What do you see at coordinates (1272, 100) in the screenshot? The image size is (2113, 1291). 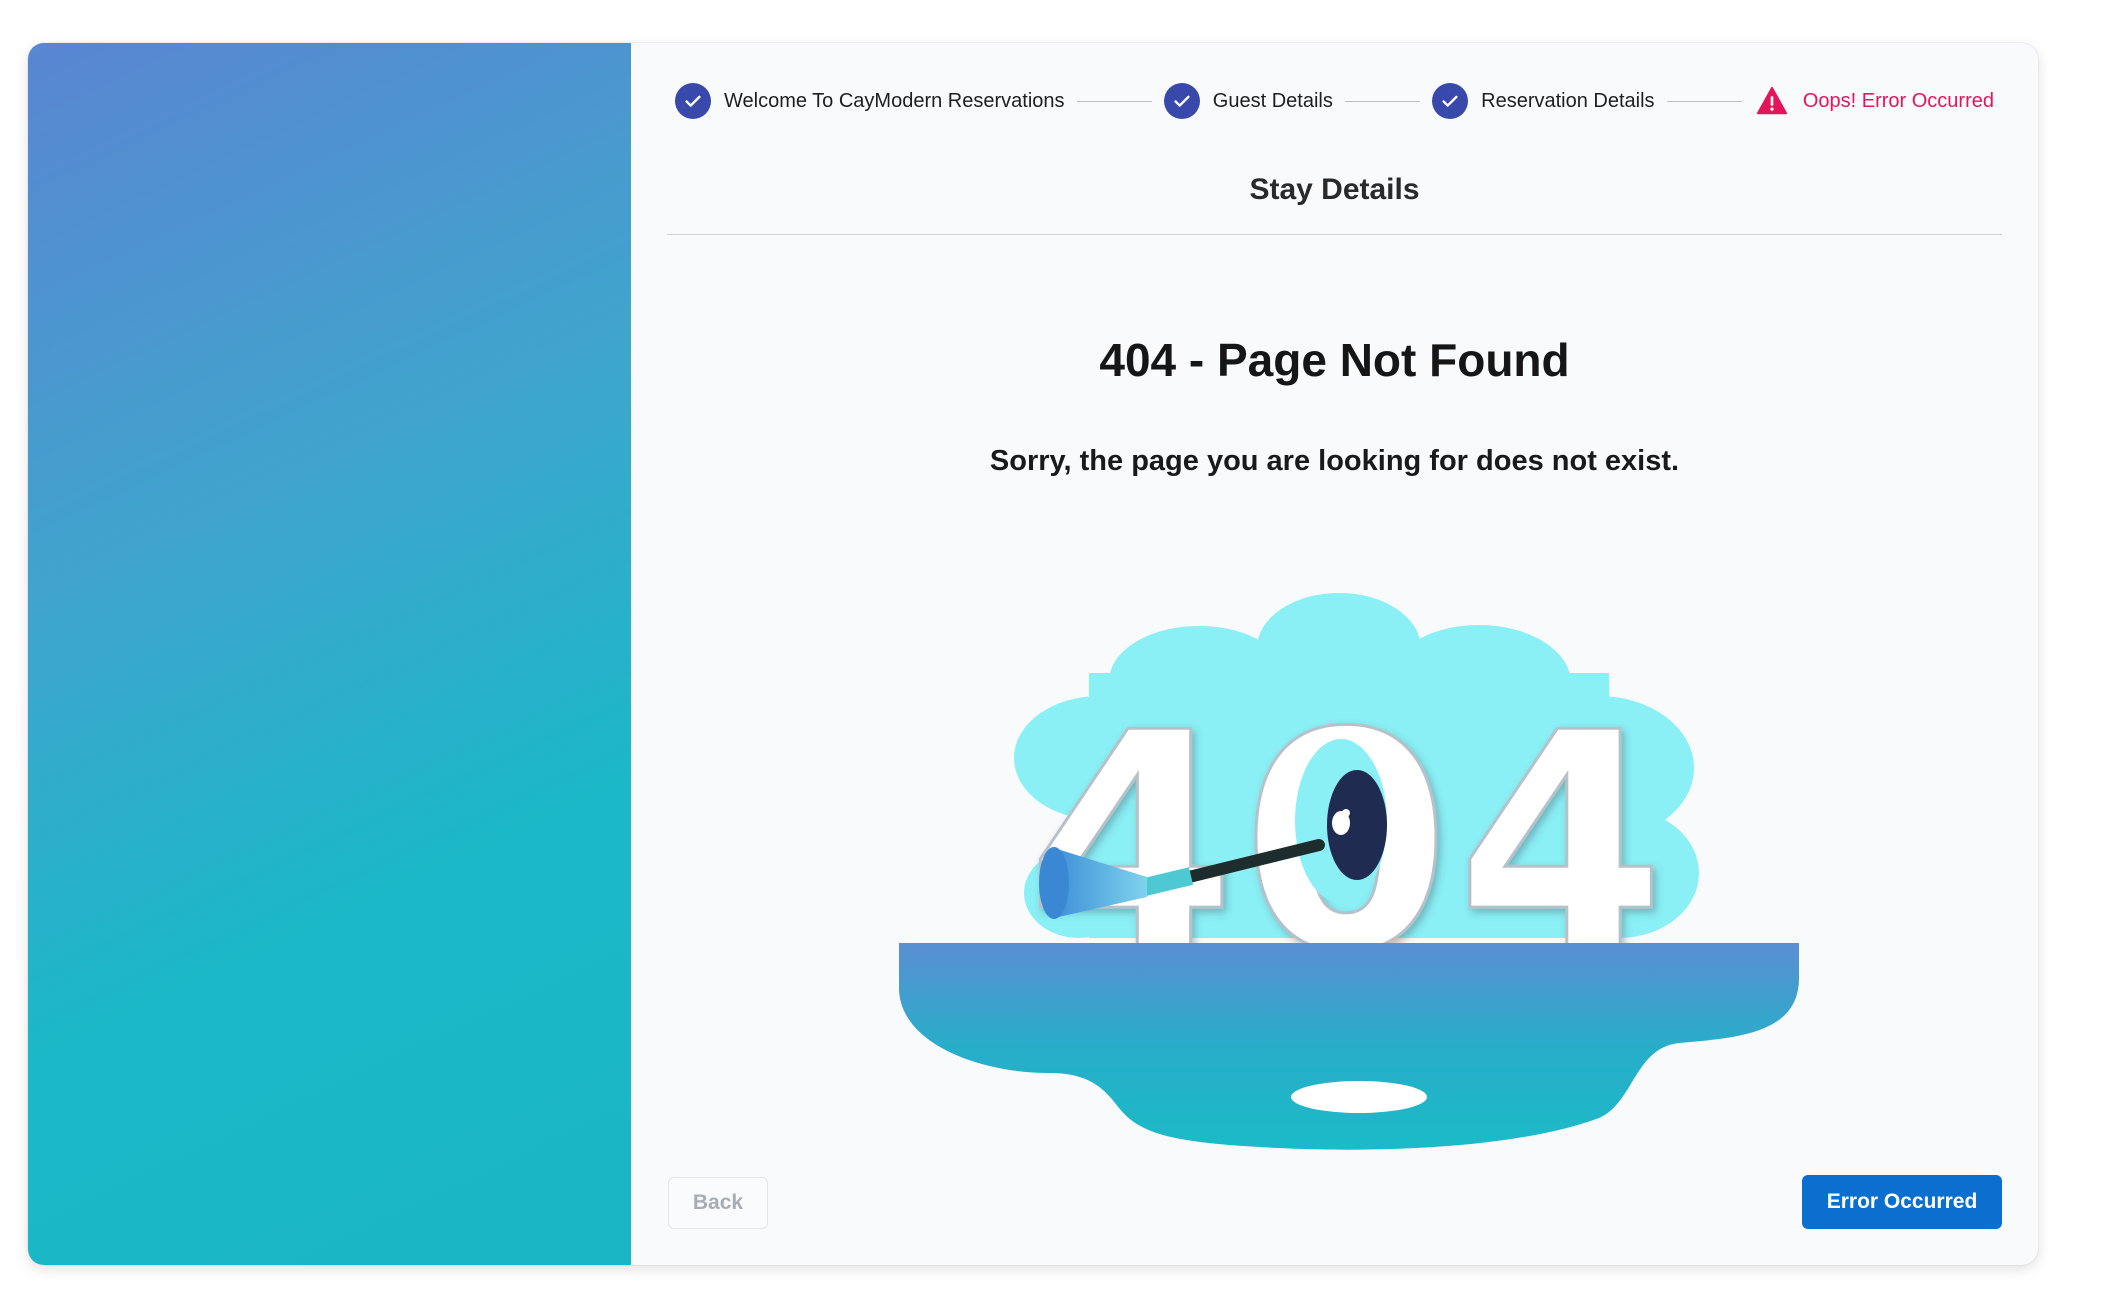 I see `step-label: Guest Details` at bounding box center [1272, 100].